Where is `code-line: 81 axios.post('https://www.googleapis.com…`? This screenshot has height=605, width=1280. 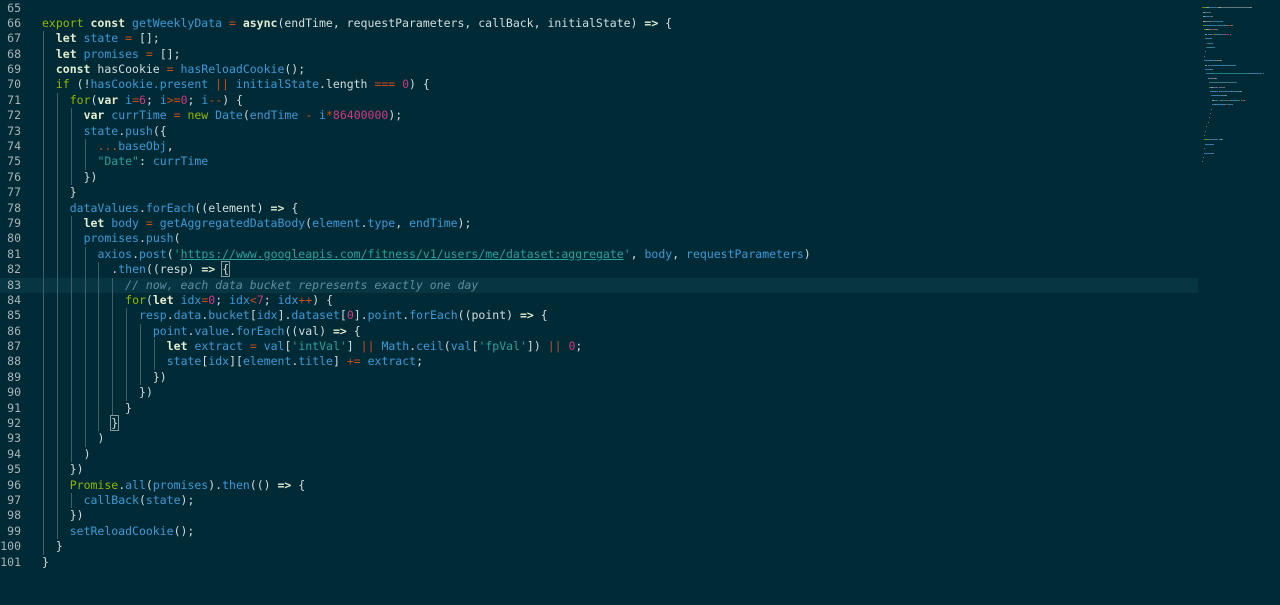
code-line: 81 axios.post('https://www.googleapis.com… is located at coordinates (599, 254).